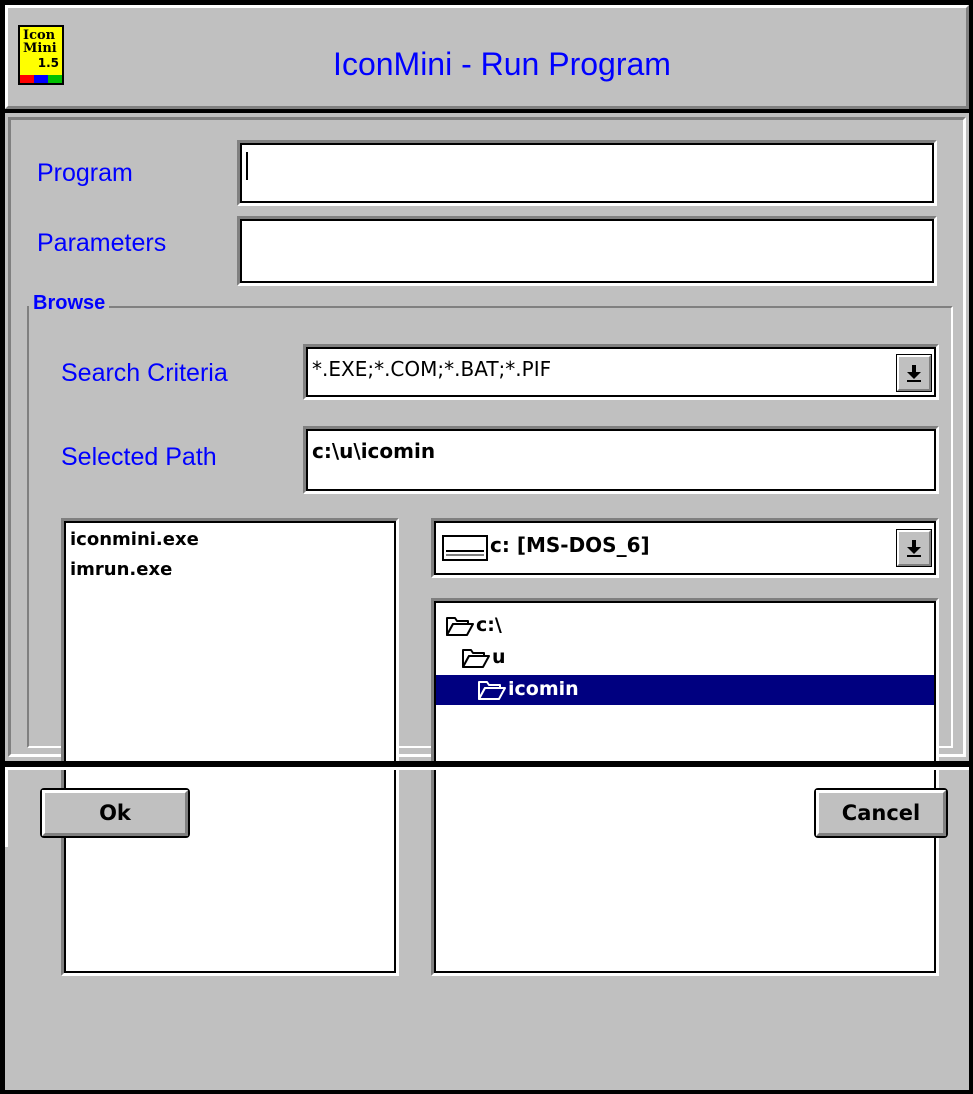  I want to click on file-list-frame, so click(230, 747).